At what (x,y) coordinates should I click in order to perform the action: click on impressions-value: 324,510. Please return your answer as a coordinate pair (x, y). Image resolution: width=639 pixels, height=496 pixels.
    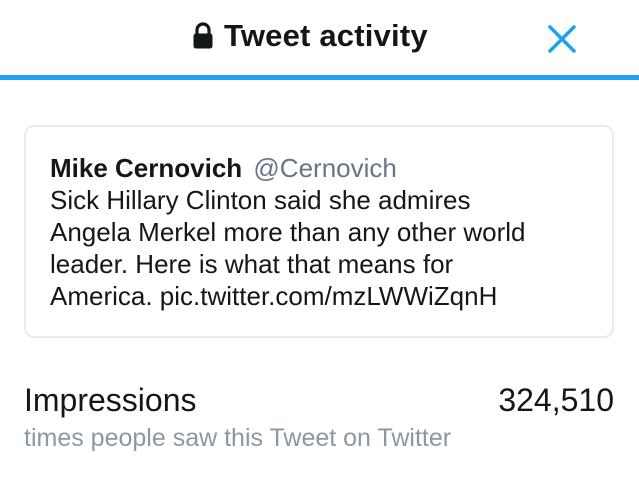
    Looking at the image, I should click on (556, 400).